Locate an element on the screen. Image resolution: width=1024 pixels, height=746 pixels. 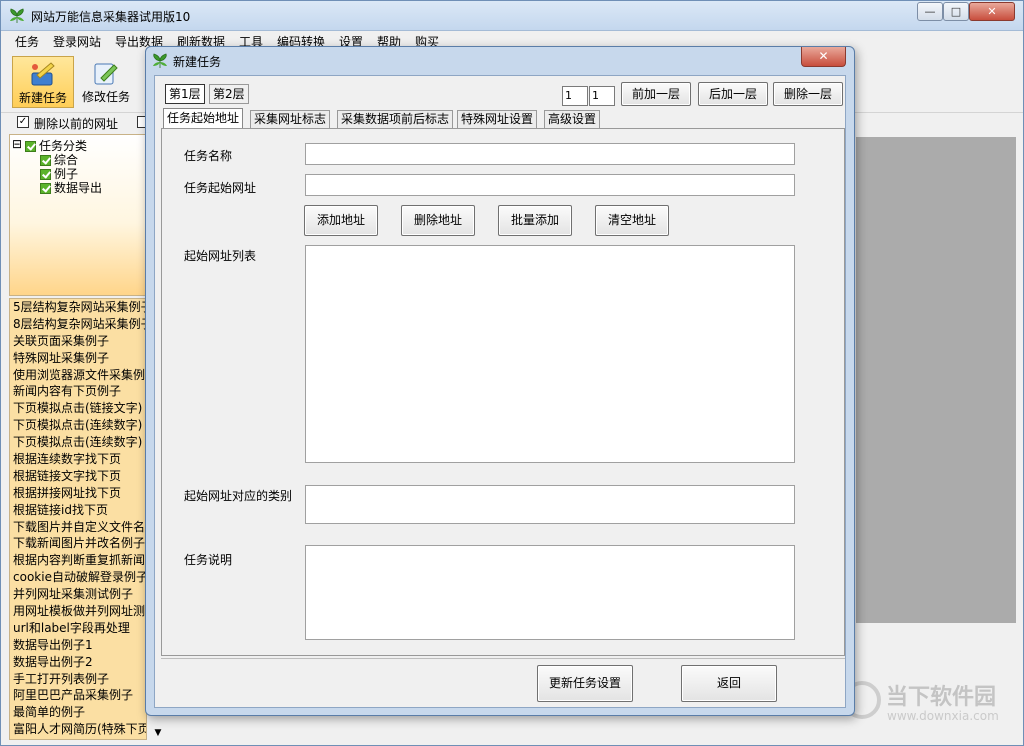
add-layer-after-button: 后加一层 is located at coordinates (733, 94).